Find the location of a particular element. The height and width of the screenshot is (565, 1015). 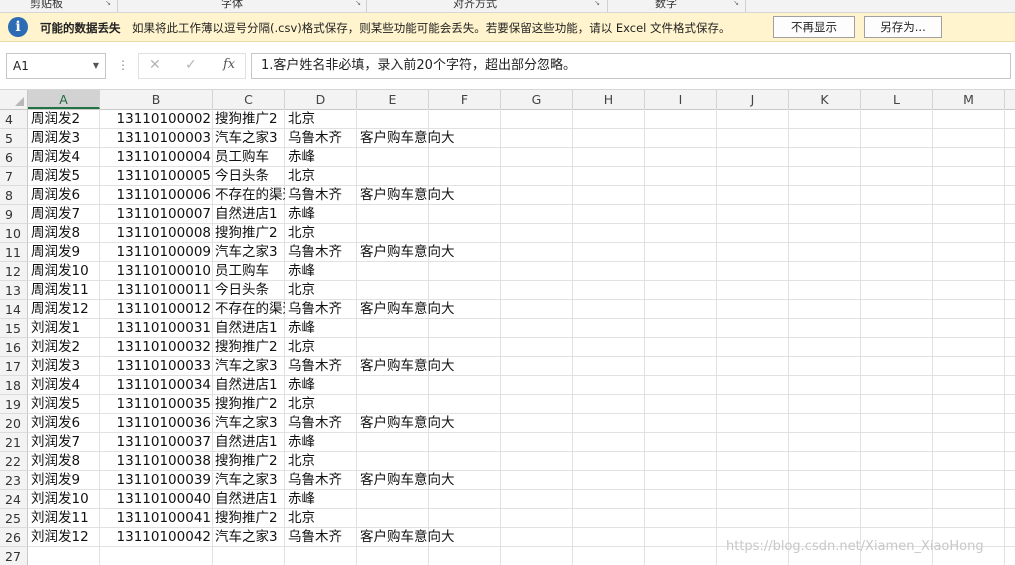

splitter-handle-icon: ⋮ is located at coordinates (123, 65).